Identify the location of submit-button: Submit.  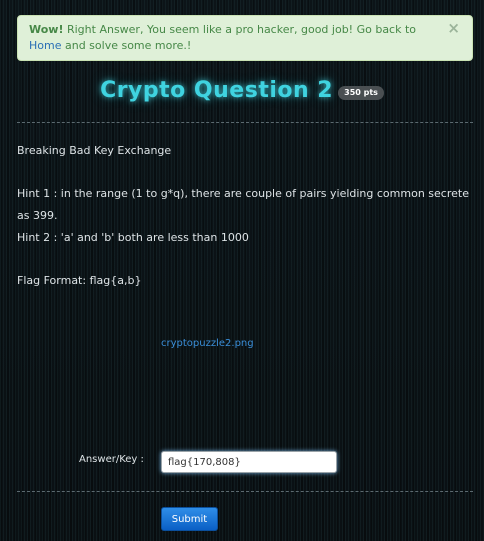
(189, 519).